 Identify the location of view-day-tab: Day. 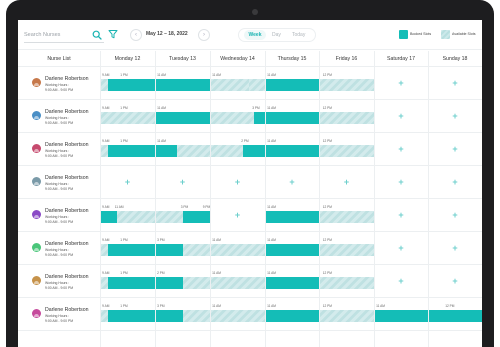
(276, 35).